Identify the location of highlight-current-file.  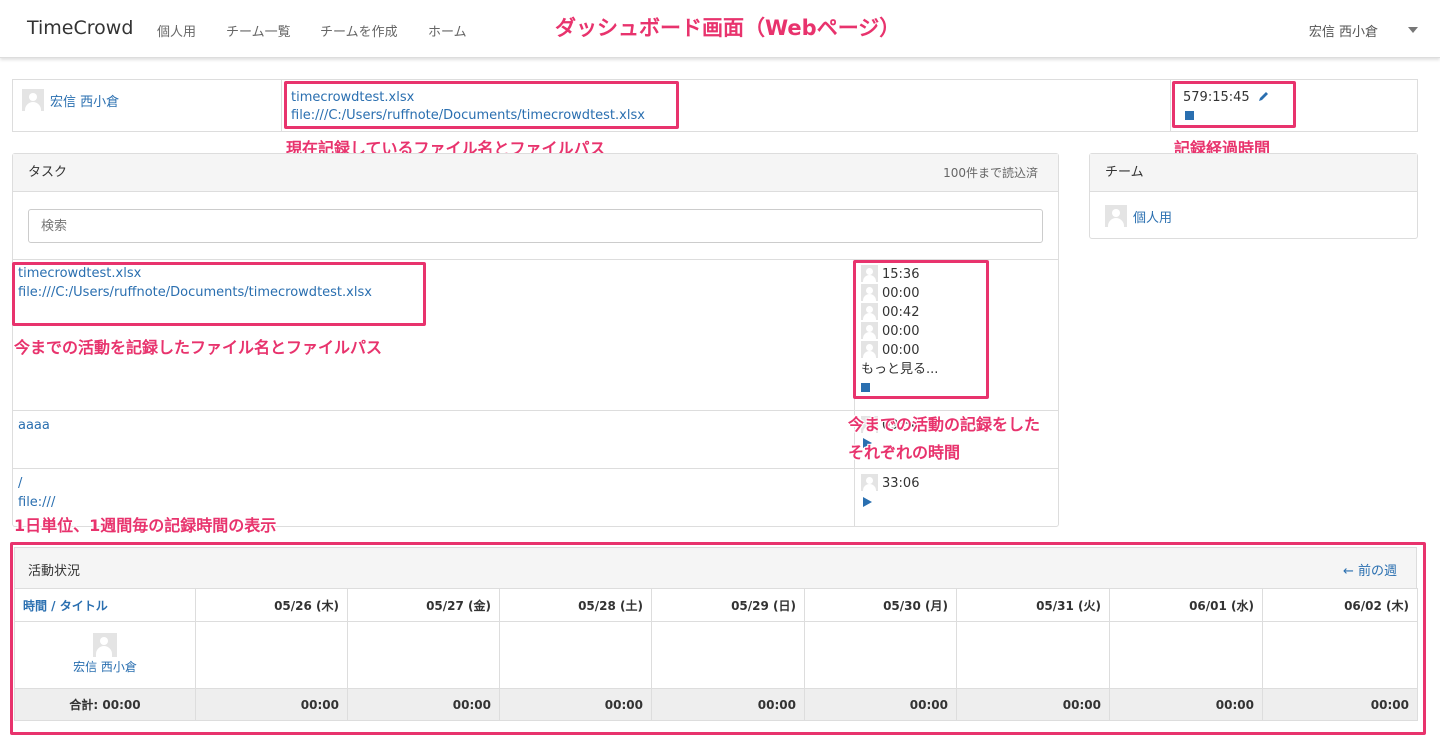
(481, 105).